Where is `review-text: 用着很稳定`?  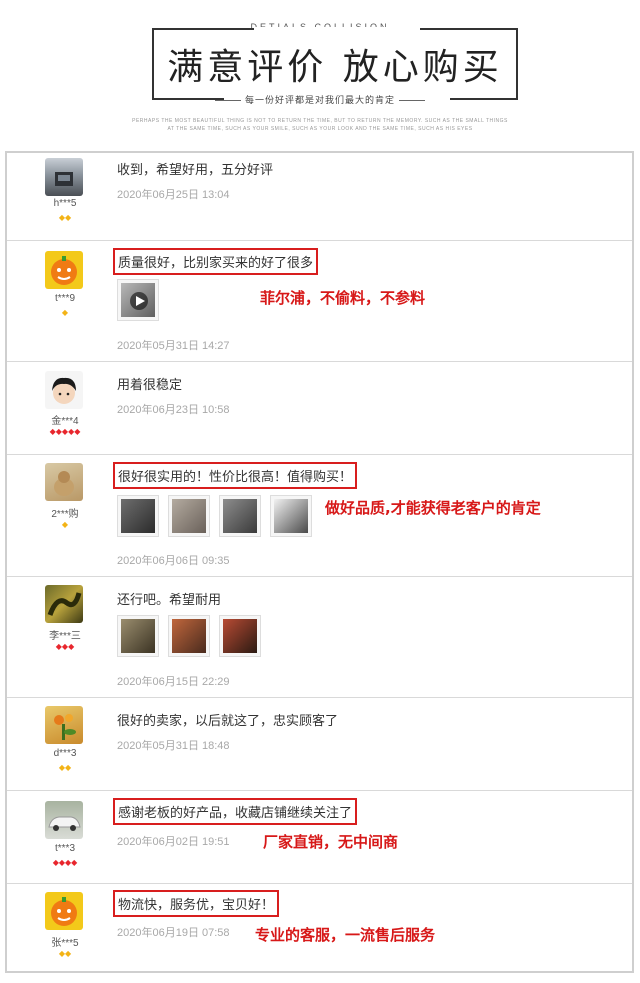
review-text: 用着很稳定 is located at coordinates (150, 385).